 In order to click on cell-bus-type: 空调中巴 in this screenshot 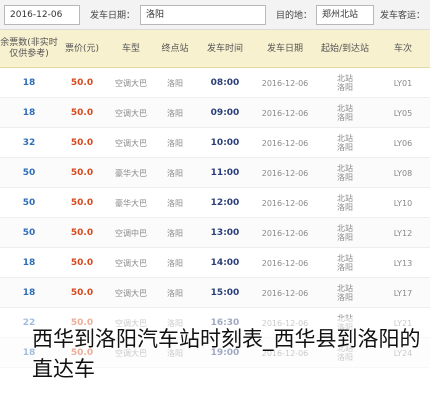, I will do `click(131, 233)`.